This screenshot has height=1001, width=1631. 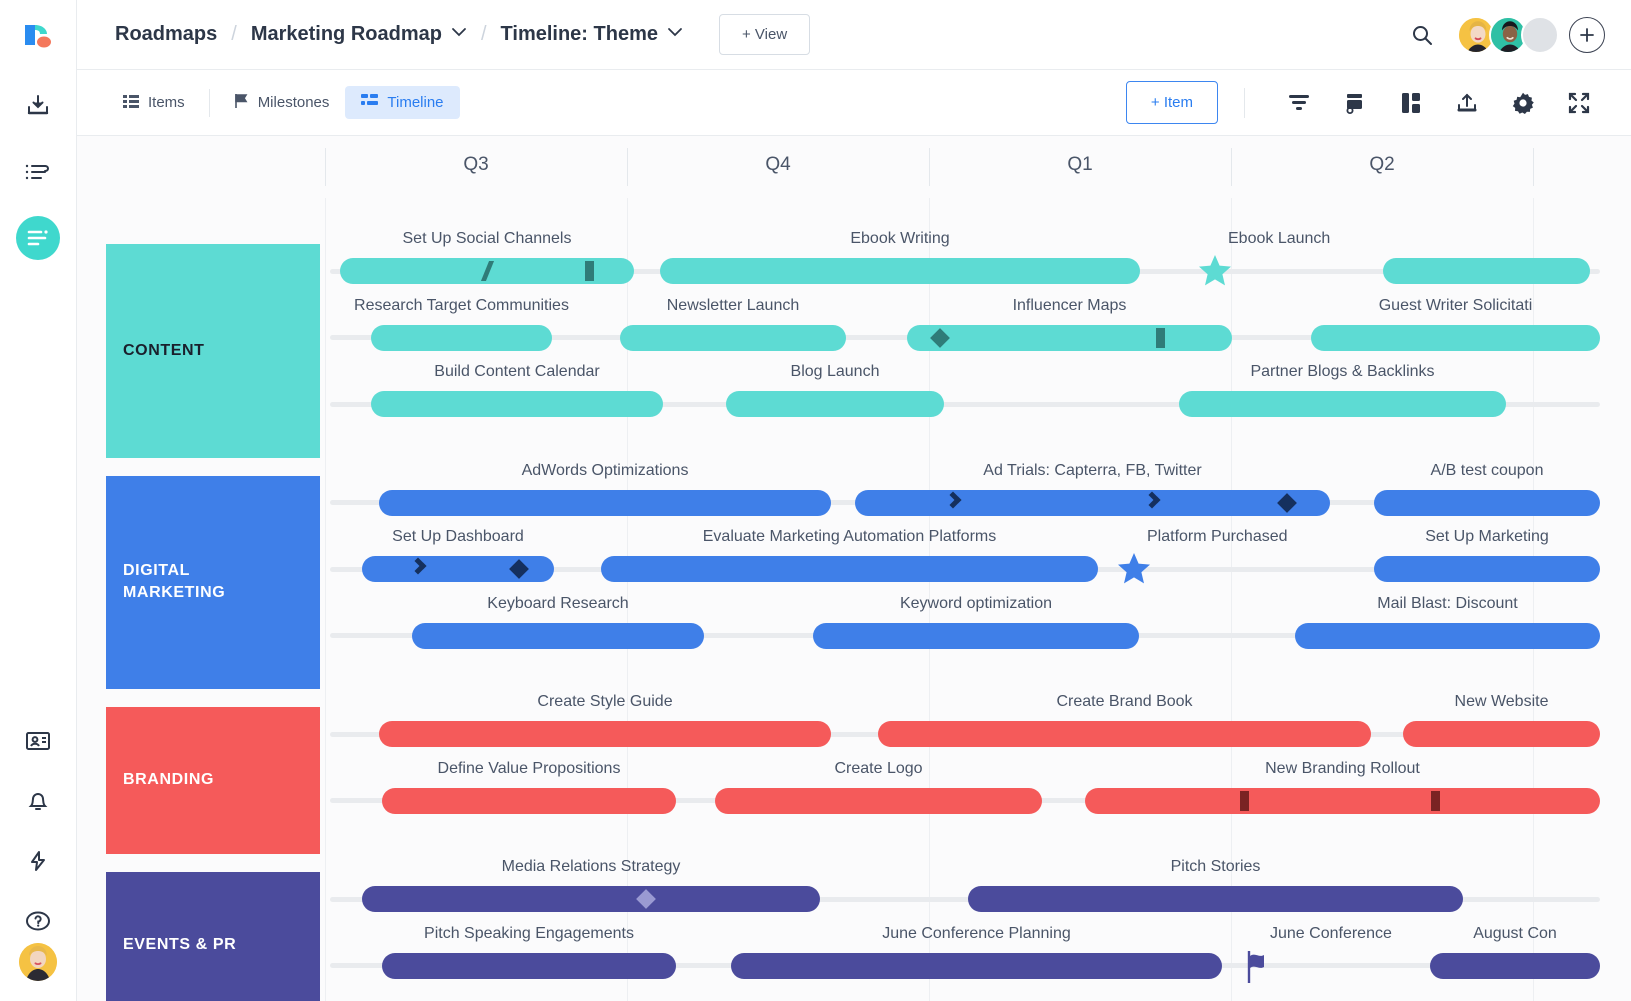 I want to click on gear-icon, so click(x=1523, y=103).